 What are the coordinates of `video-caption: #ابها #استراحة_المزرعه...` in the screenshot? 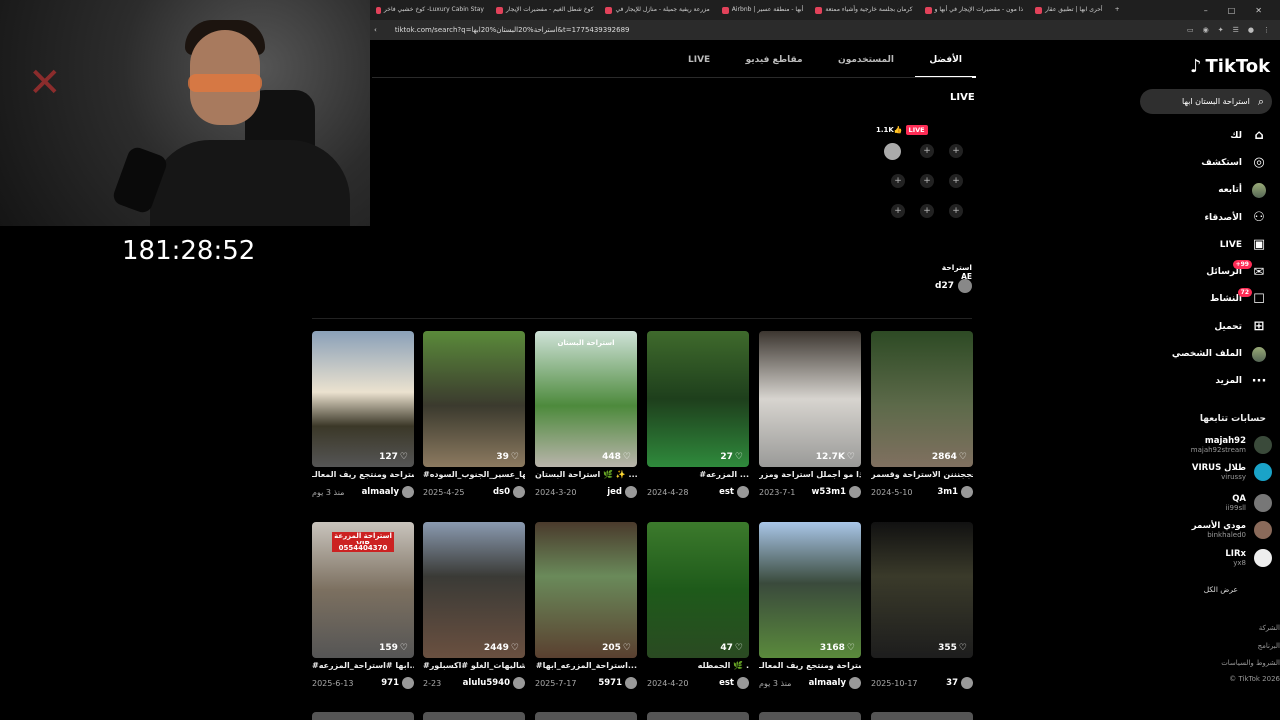 It's located at (363, 667).